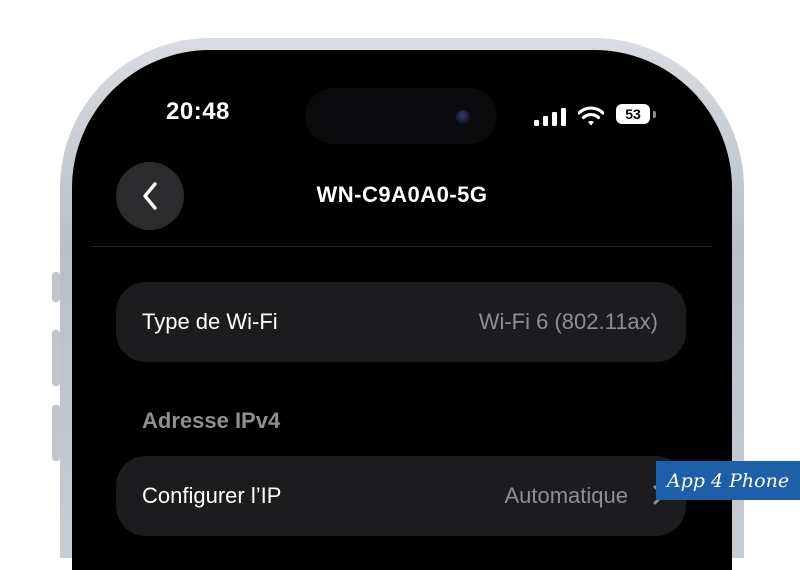  What do you see at coordinates (211, 420) in the screenshot?
I see `ipv4-section-header: Adresse IPv4` at bounding box center [211, 420].